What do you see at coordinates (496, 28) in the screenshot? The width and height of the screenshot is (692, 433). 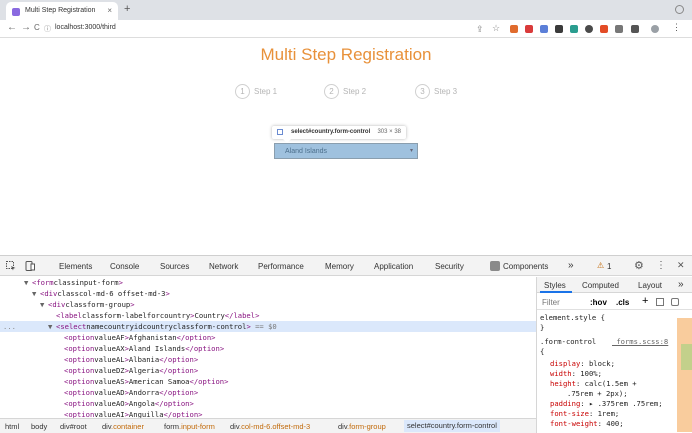 I see `star-icon: ☆` at bounding box center [496, 28].